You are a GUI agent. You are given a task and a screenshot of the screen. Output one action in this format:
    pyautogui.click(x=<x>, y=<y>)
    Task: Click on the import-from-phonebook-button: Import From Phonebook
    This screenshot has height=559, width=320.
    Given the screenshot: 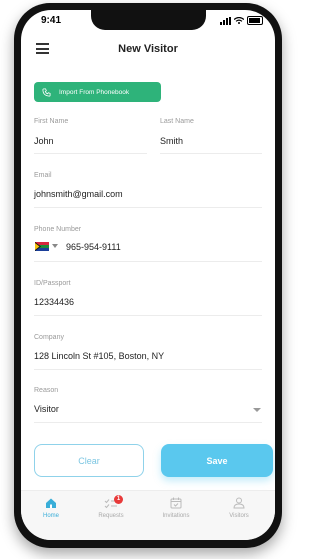 What is the action you would take?
    pyautogui.click(x=97, y=92)
    